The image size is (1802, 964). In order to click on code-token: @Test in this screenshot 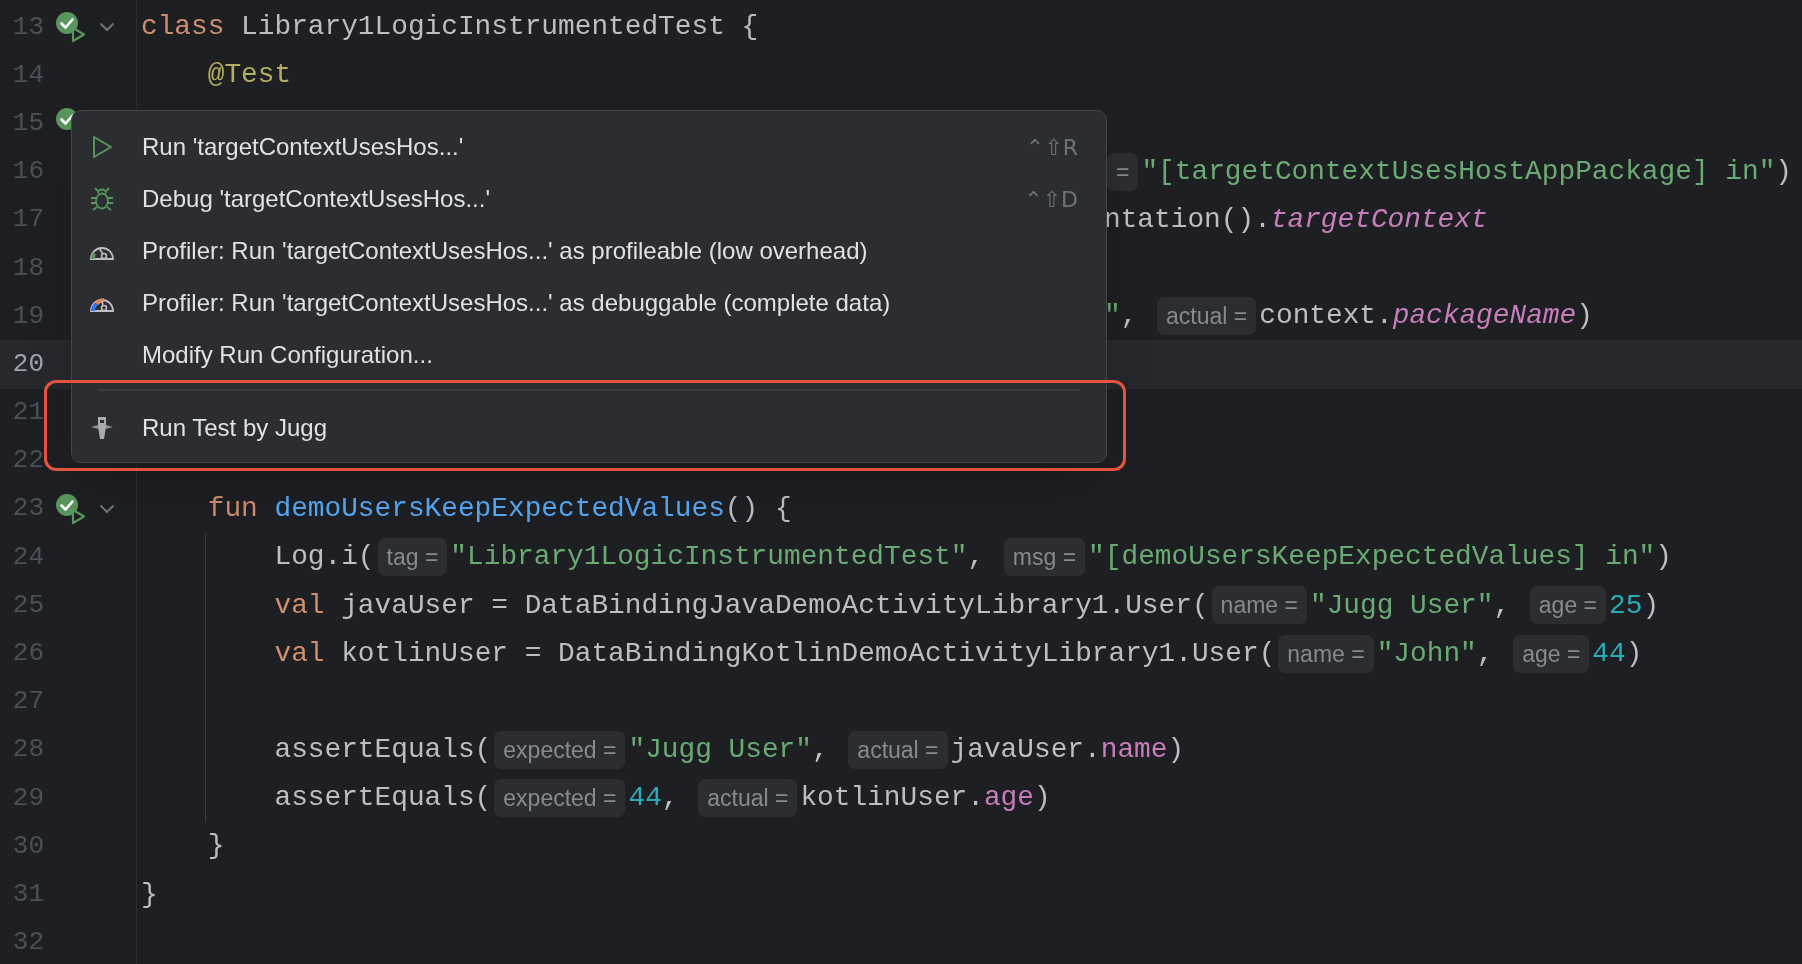, I will do `click(249, 75)`.